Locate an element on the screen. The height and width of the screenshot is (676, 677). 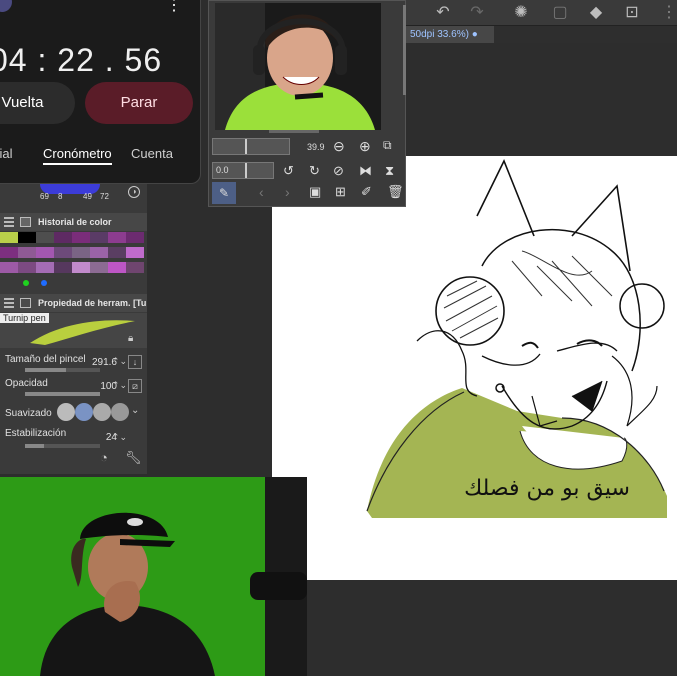
more-options-icon: ⋮ is located at coordinates (174, 10).